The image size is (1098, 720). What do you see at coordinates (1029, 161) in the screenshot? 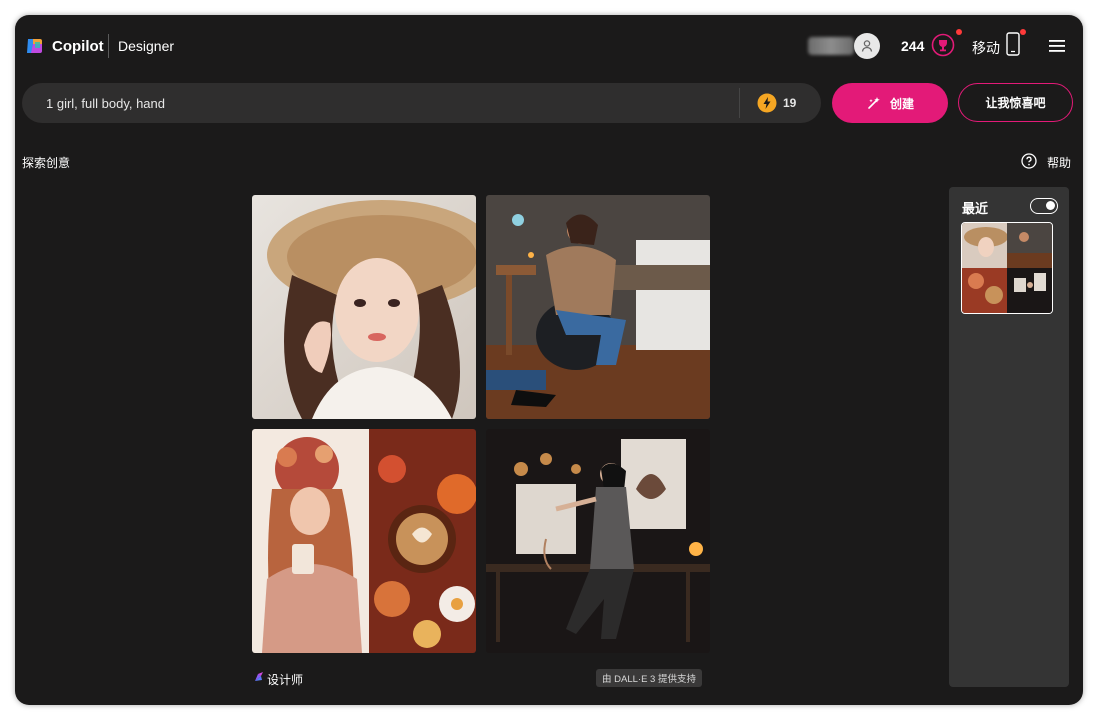
I see `help-icon` at bounding box center [1029, 161].